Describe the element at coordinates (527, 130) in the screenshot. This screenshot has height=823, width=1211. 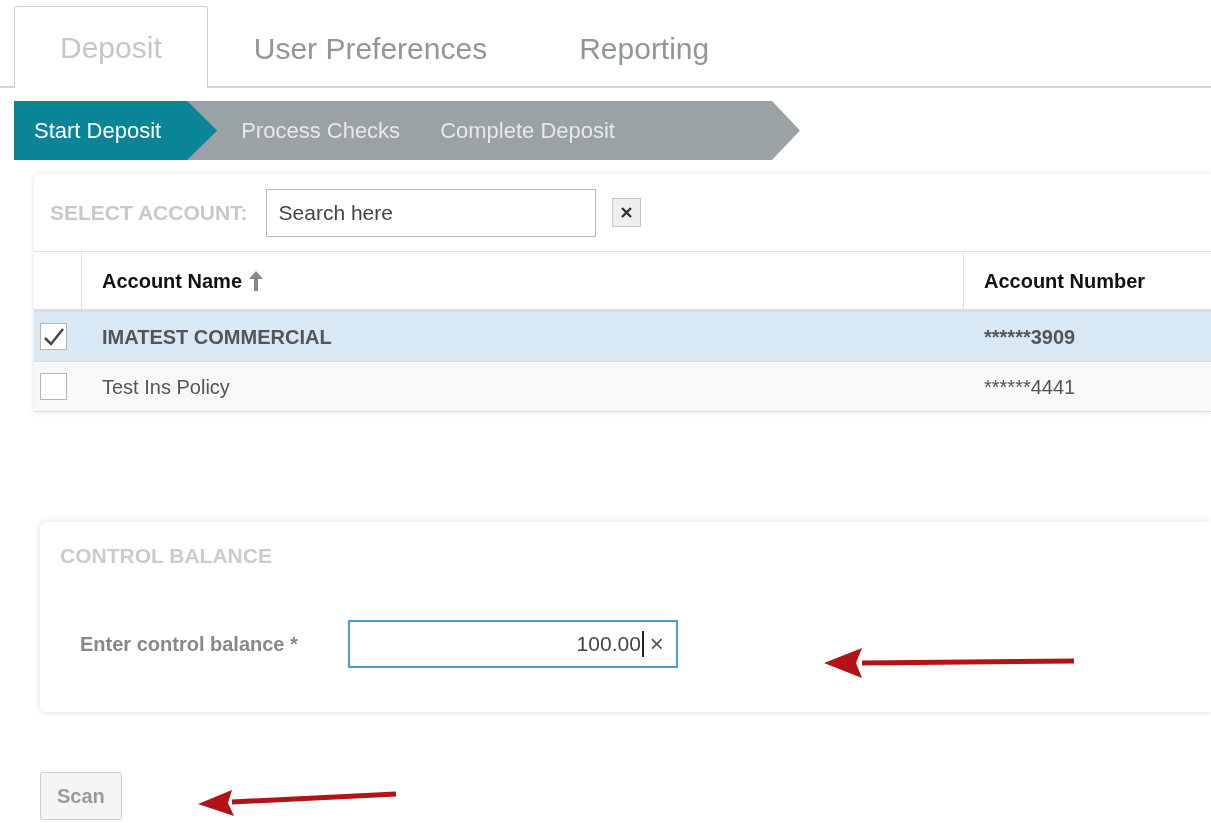
I see `step-tab: Complete Deposit` at that location.